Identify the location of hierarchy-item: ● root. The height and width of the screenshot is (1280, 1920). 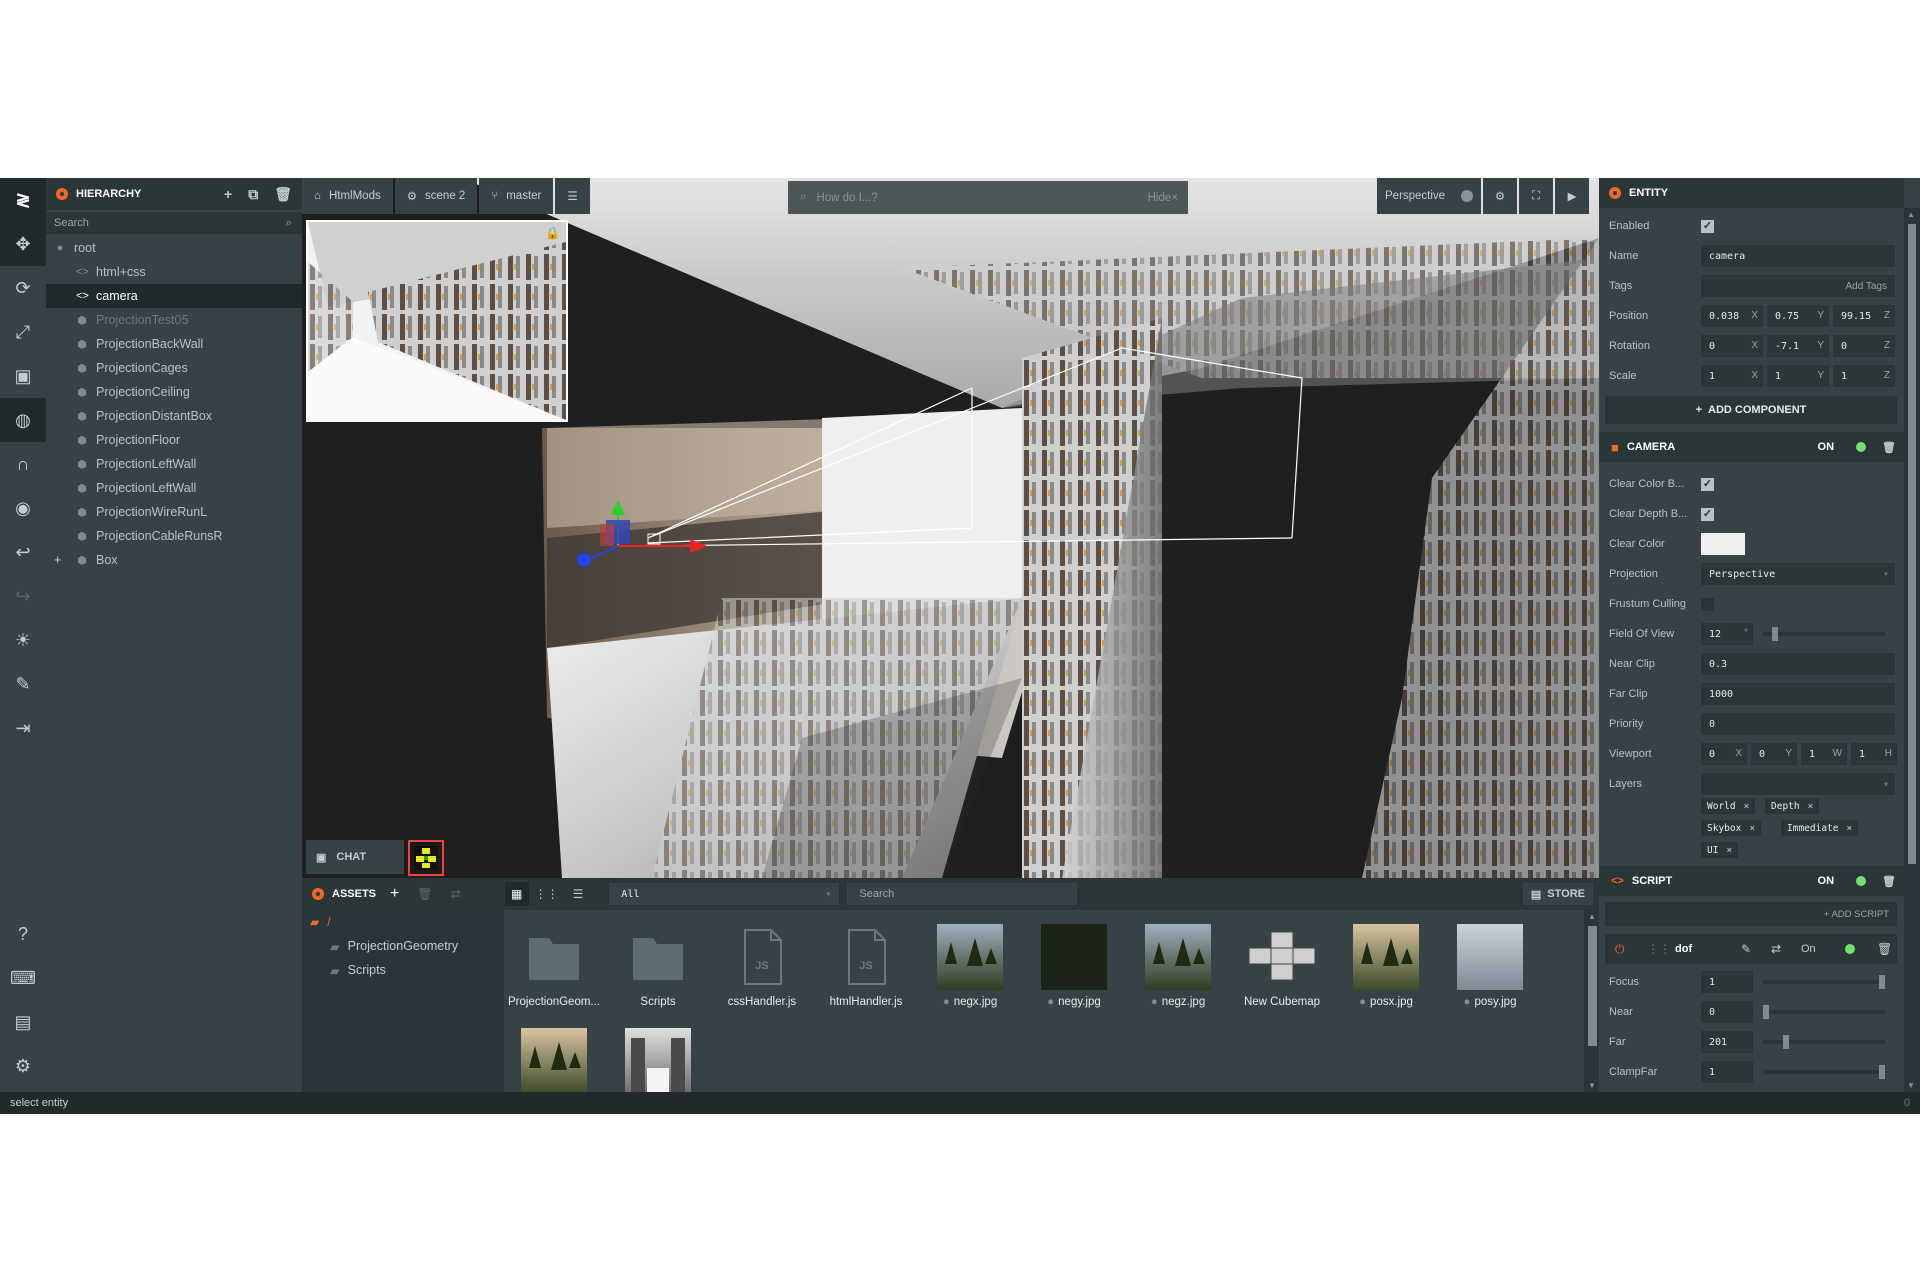
(174, 248).